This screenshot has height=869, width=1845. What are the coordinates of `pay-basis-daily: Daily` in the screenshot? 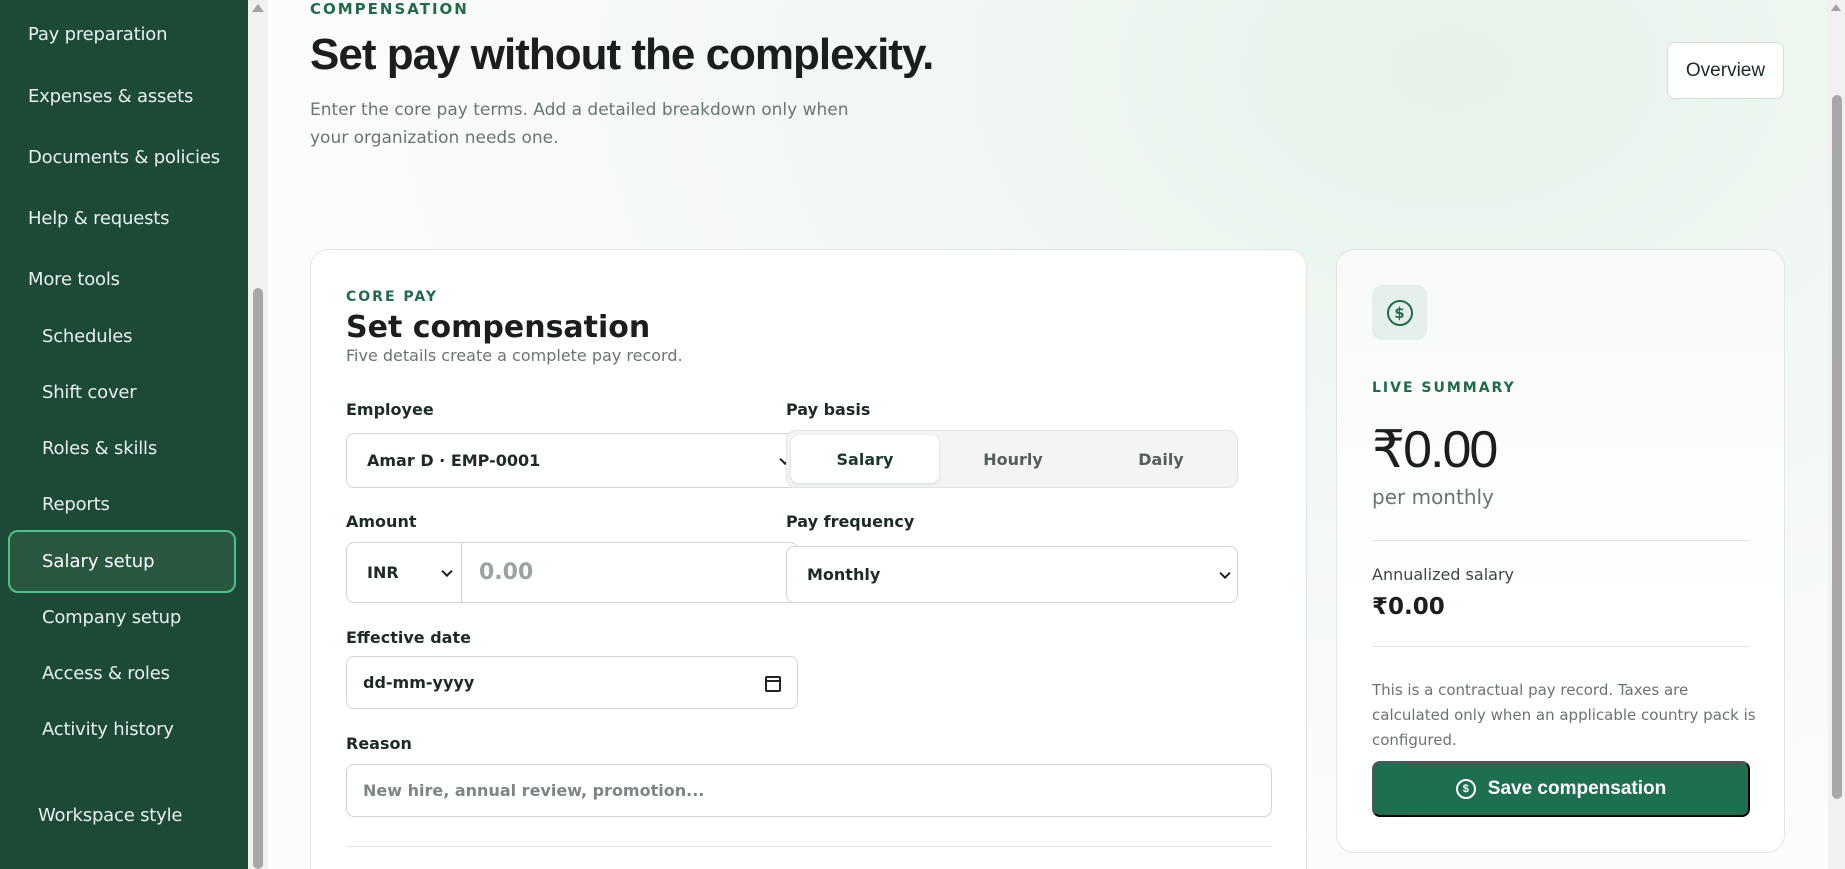 It's located at (1161, 459).